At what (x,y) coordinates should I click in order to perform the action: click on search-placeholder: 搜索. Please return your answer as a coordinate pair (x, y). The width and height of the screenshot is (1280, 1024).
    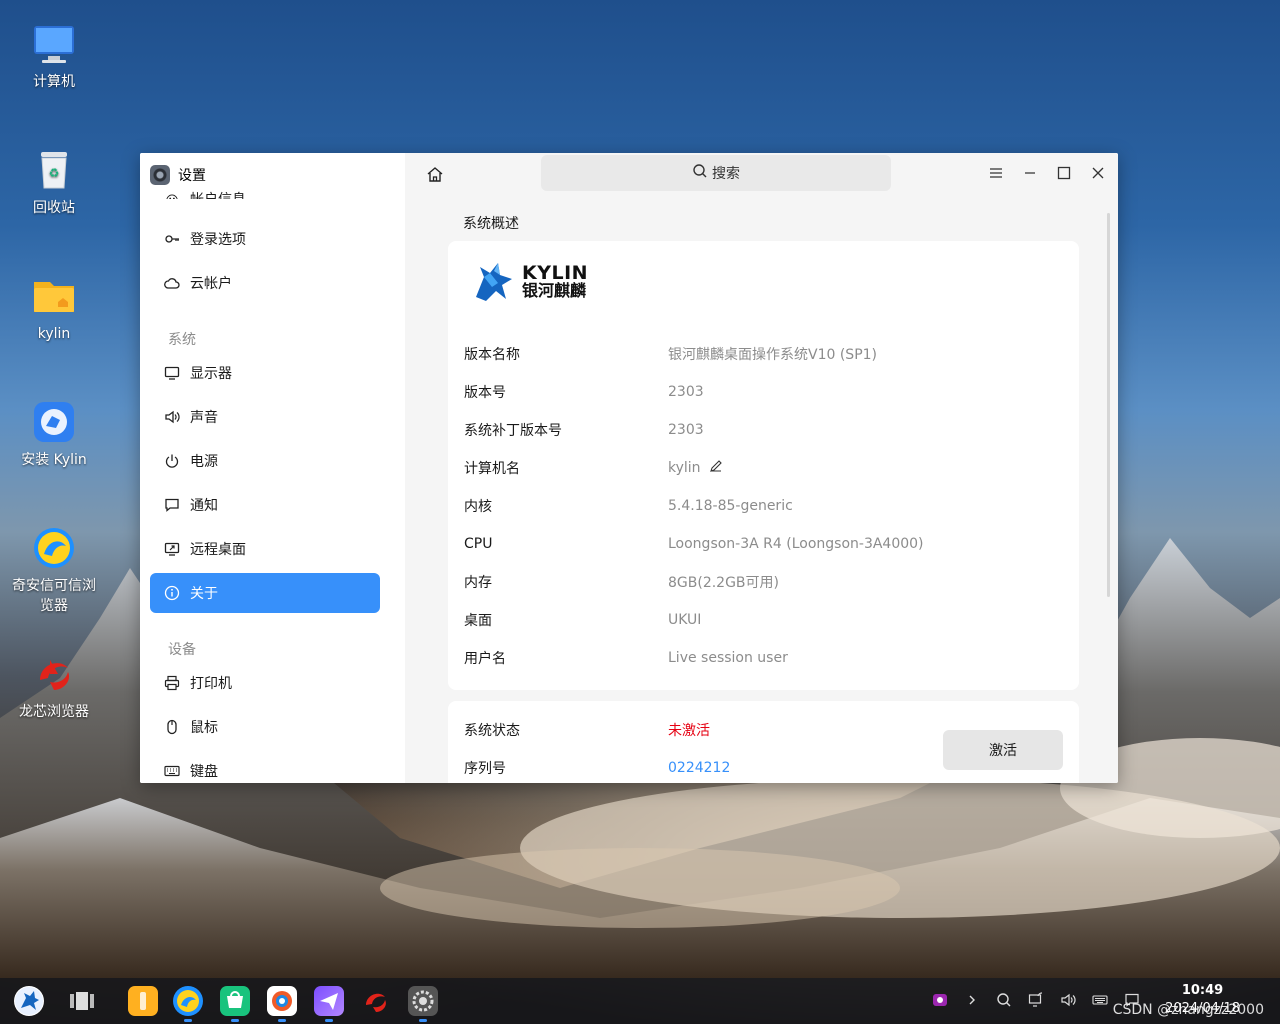
    Looking at the image, I should click on (726, 174).